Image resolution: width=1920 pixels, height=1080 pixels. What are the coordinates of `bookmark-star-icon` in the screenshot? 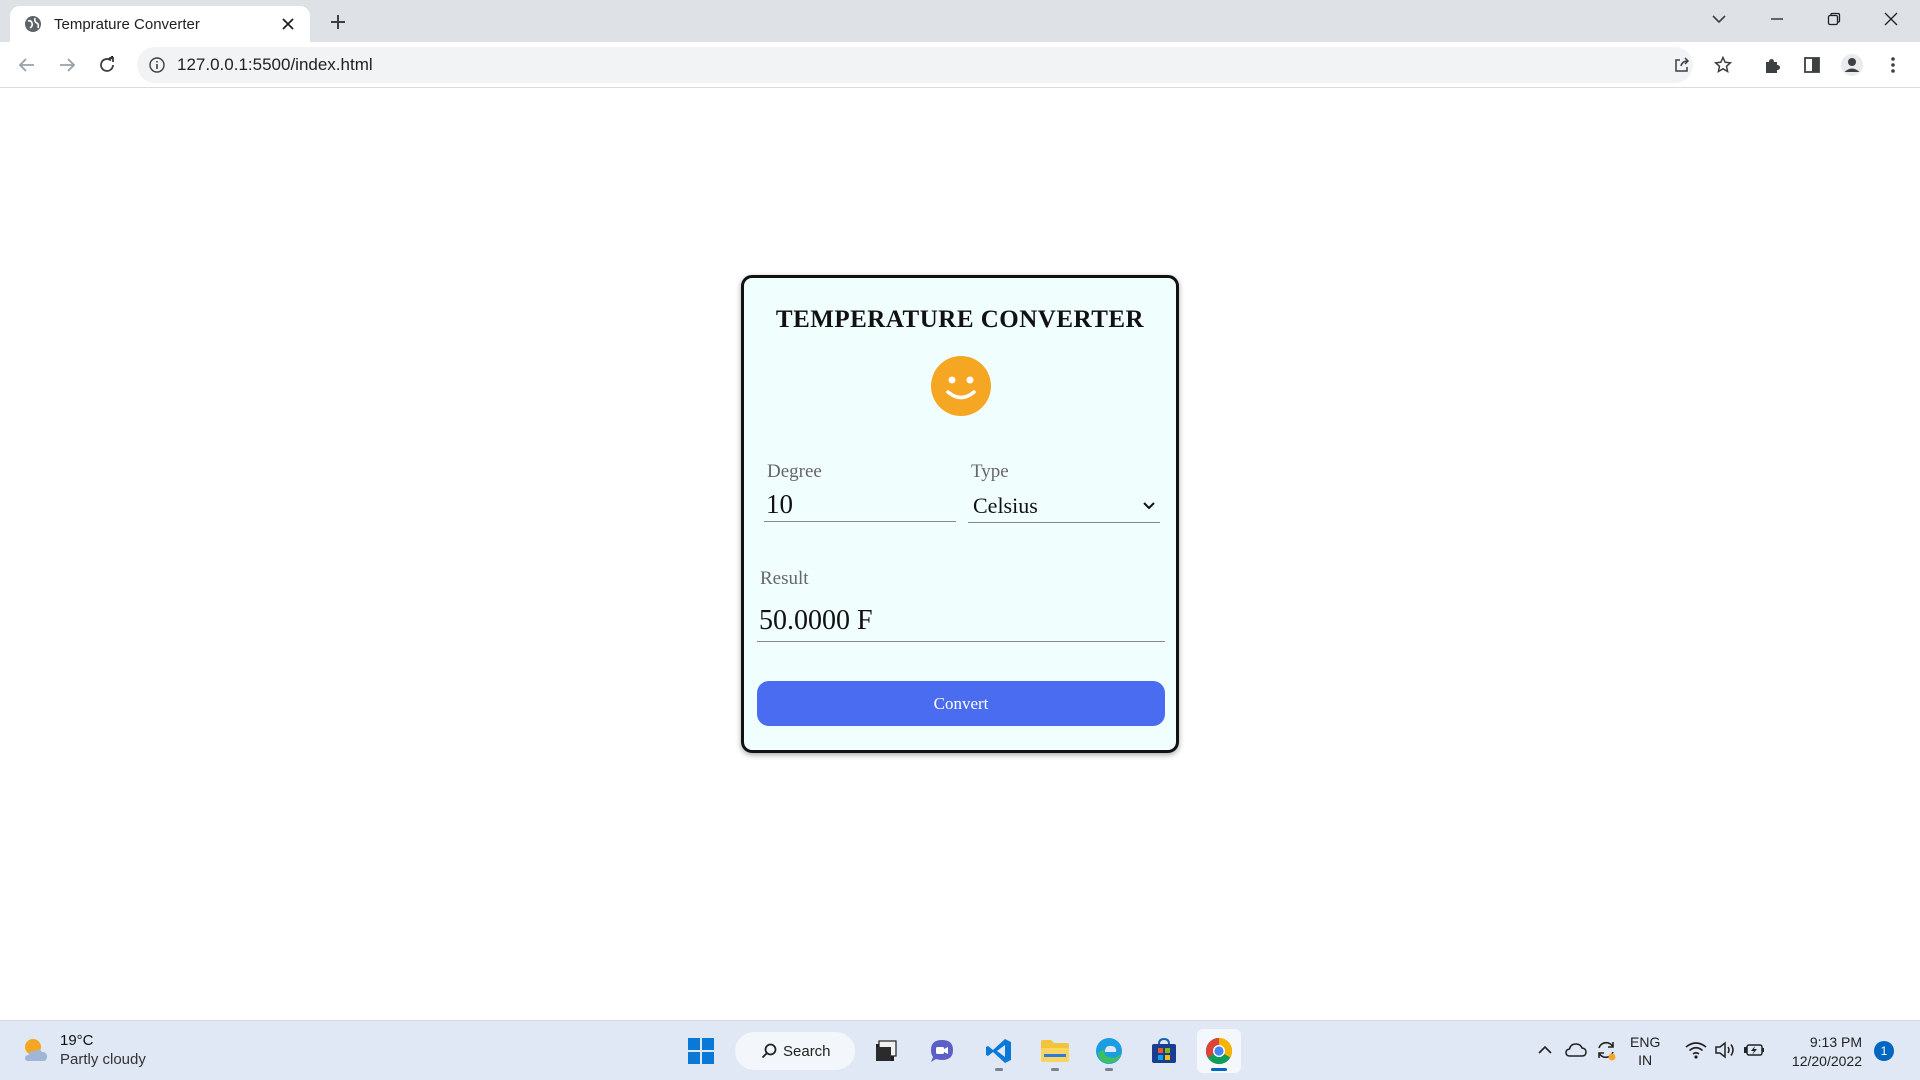 It's located at (1723, 65).